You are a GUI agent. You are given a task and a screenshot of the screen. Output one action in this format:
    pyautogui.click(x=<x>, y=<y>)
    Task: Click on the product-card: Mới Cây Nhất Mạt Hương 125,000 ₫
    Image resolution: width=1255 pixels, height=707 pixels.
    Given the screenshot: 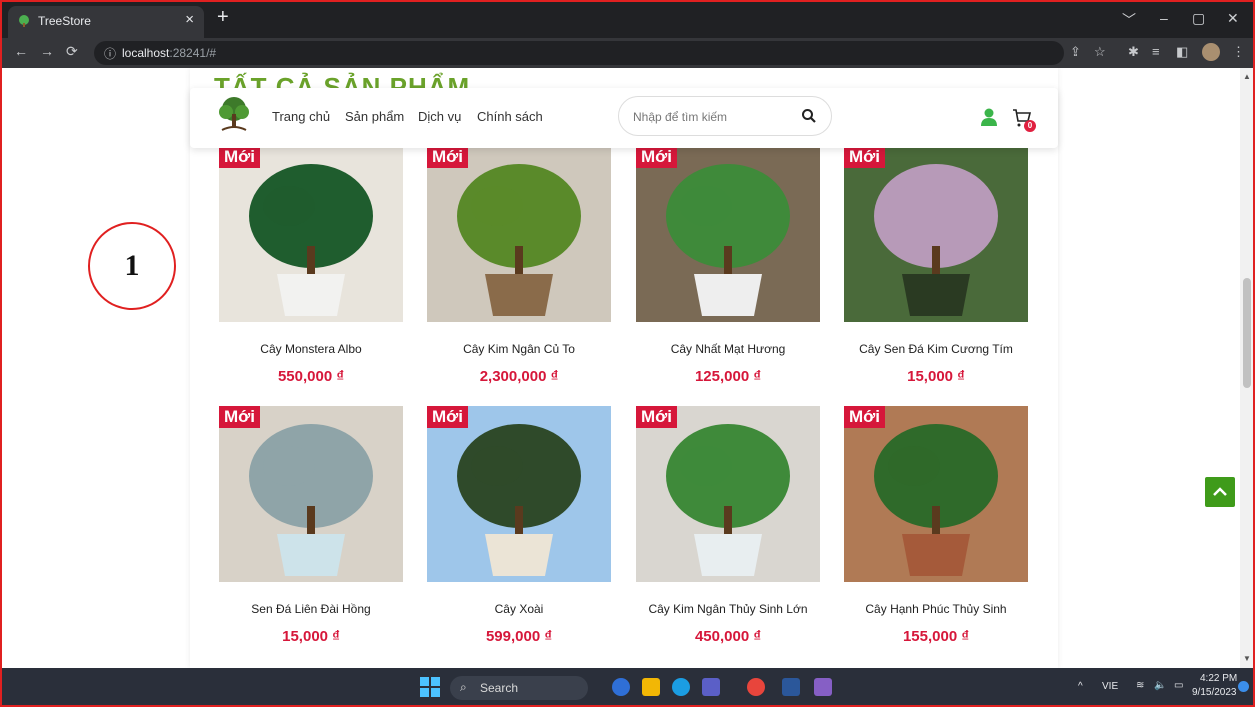 What is the action you would take?
    pyautogui.click(x=728, y=265)
    